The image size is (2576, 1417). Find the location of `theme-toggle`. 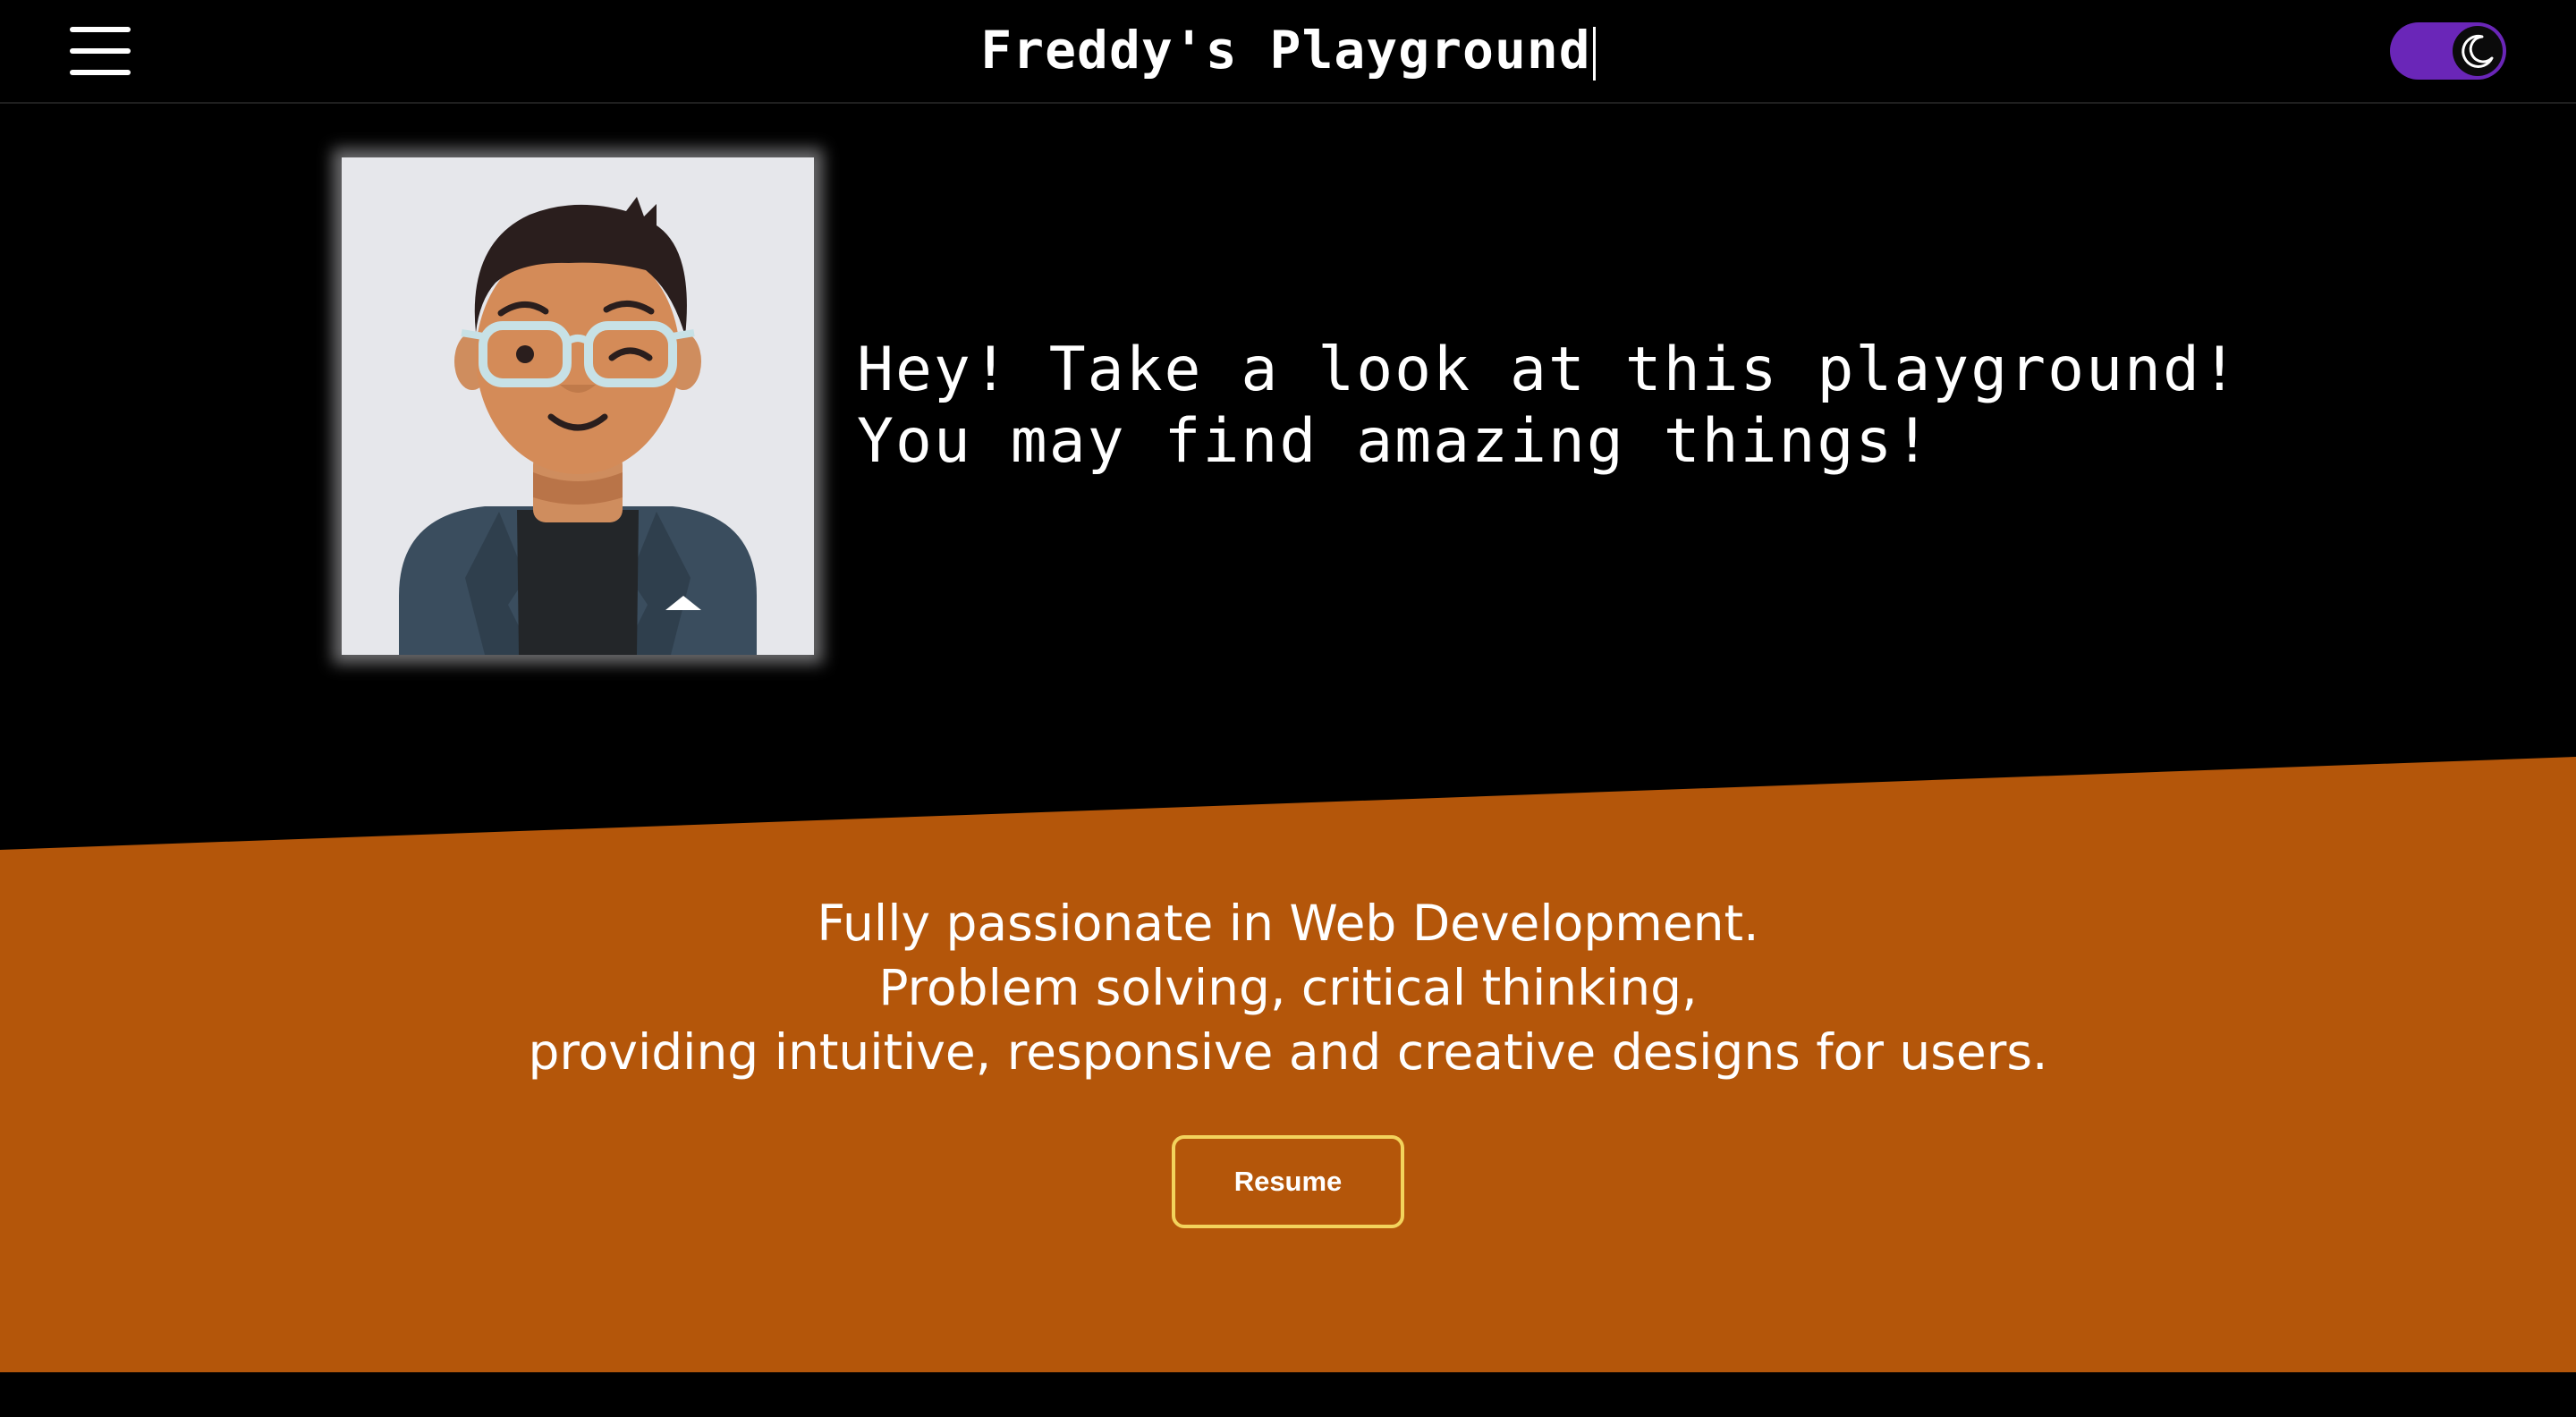

theme-toggle is located at coordinates (2448, 51).